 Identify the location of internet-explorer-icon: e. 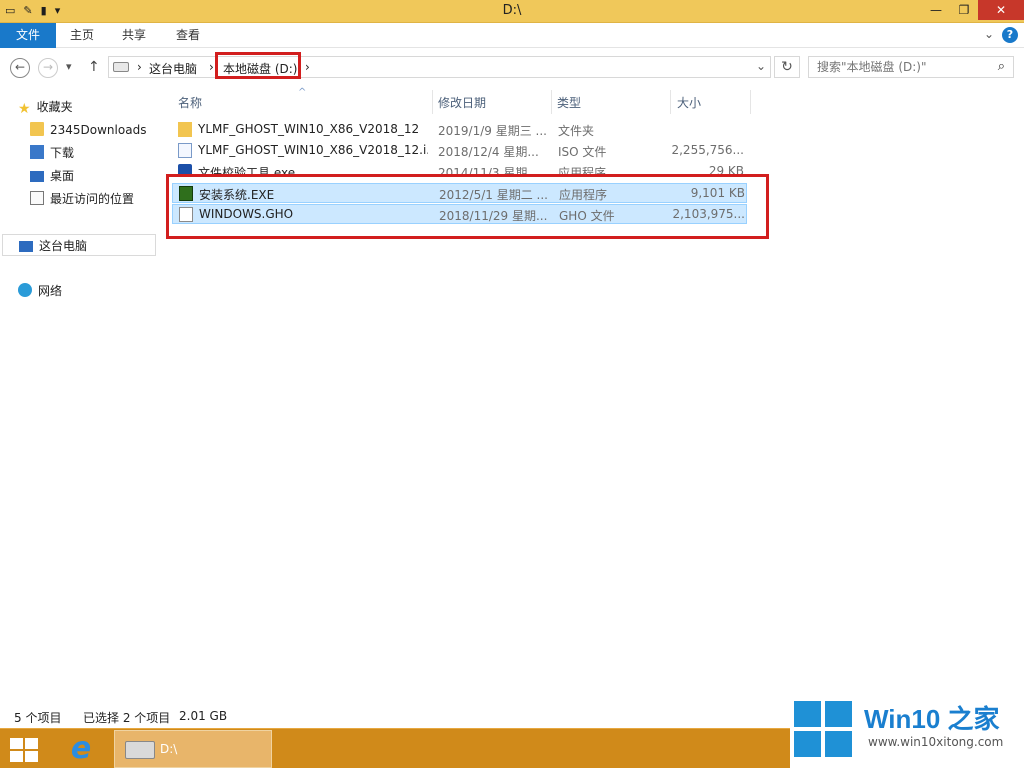
(81, 750).